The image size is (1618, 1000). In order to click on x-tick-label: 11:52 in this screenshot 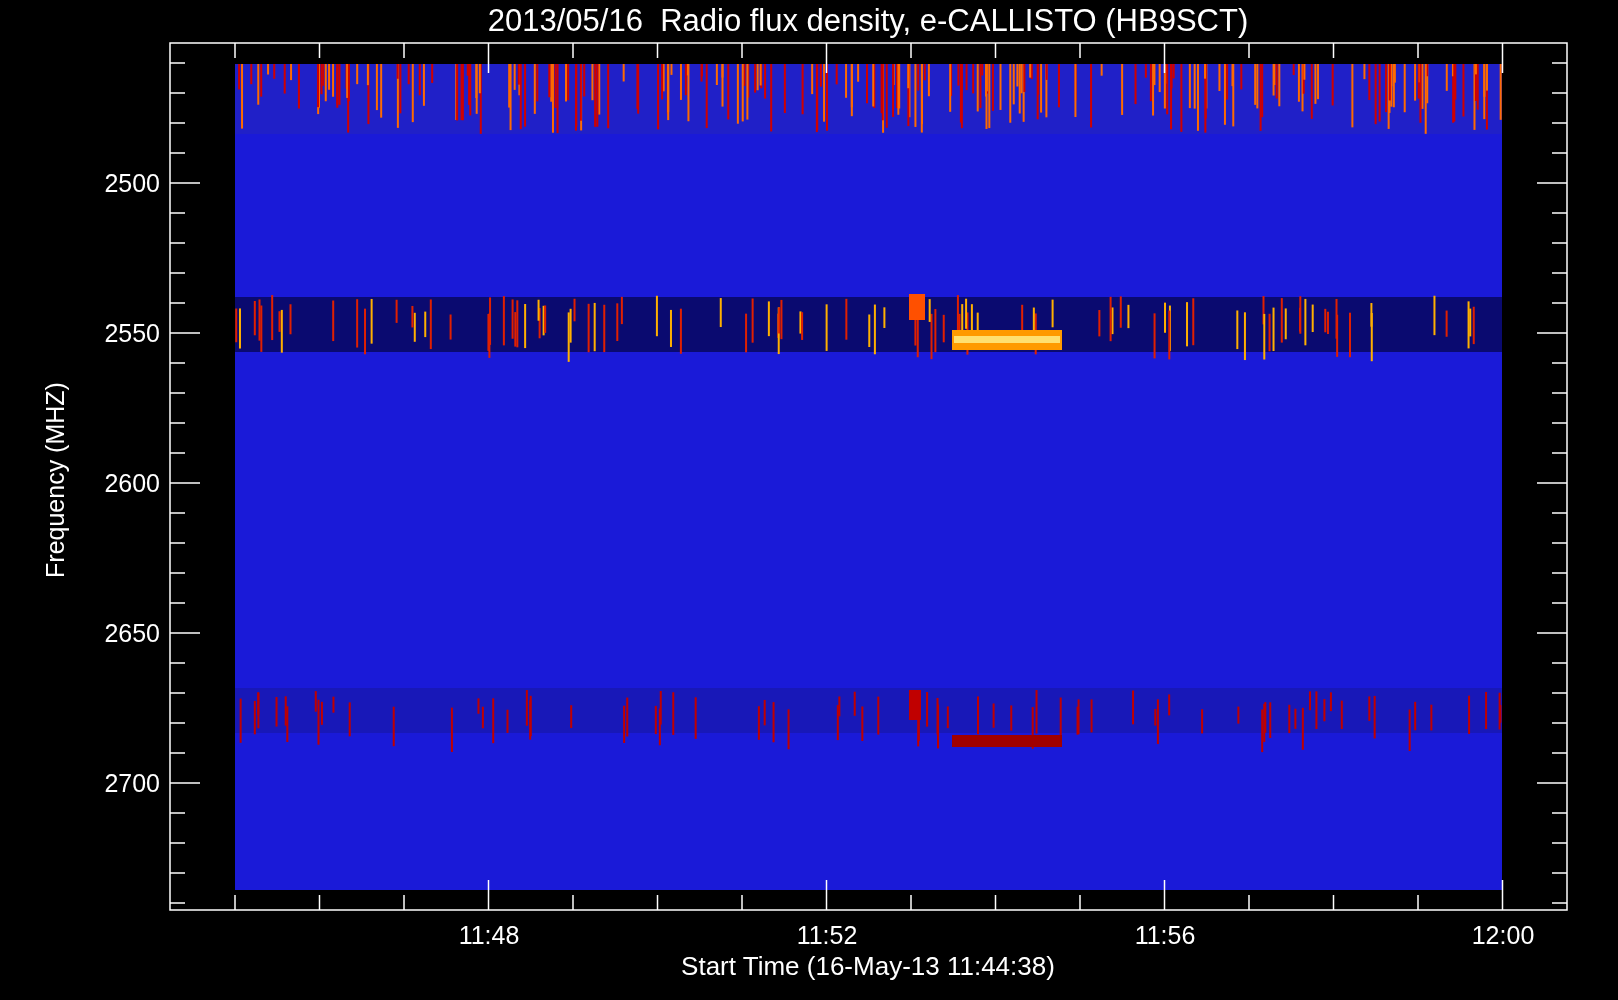, I will do `click(827, 935)`.